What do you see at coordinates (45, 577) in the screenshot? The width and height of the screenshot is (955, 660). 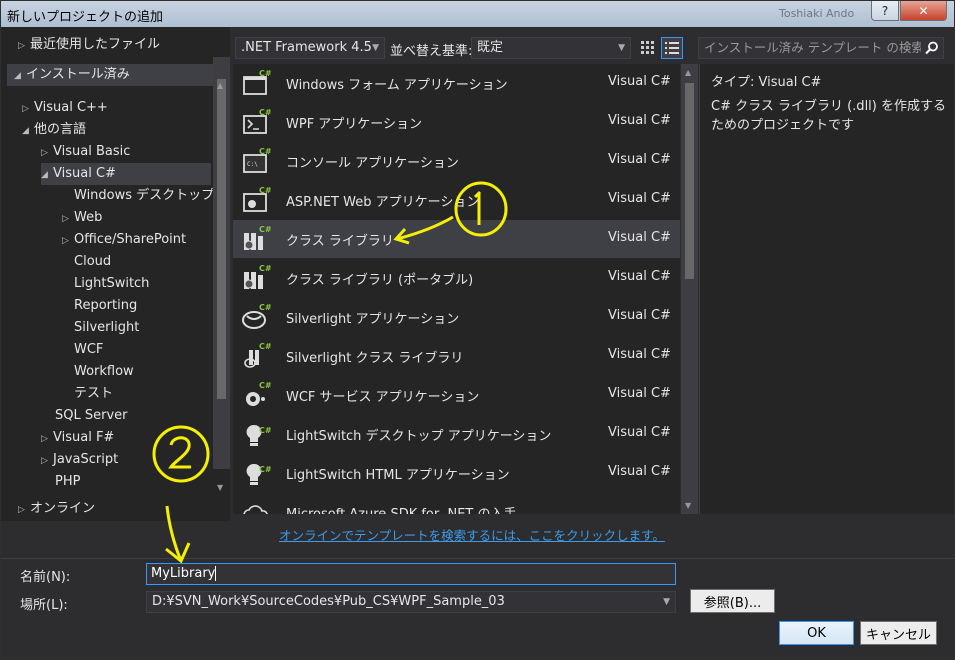 I see `name-label: 名前(N):` at bounding box center [45, 577].